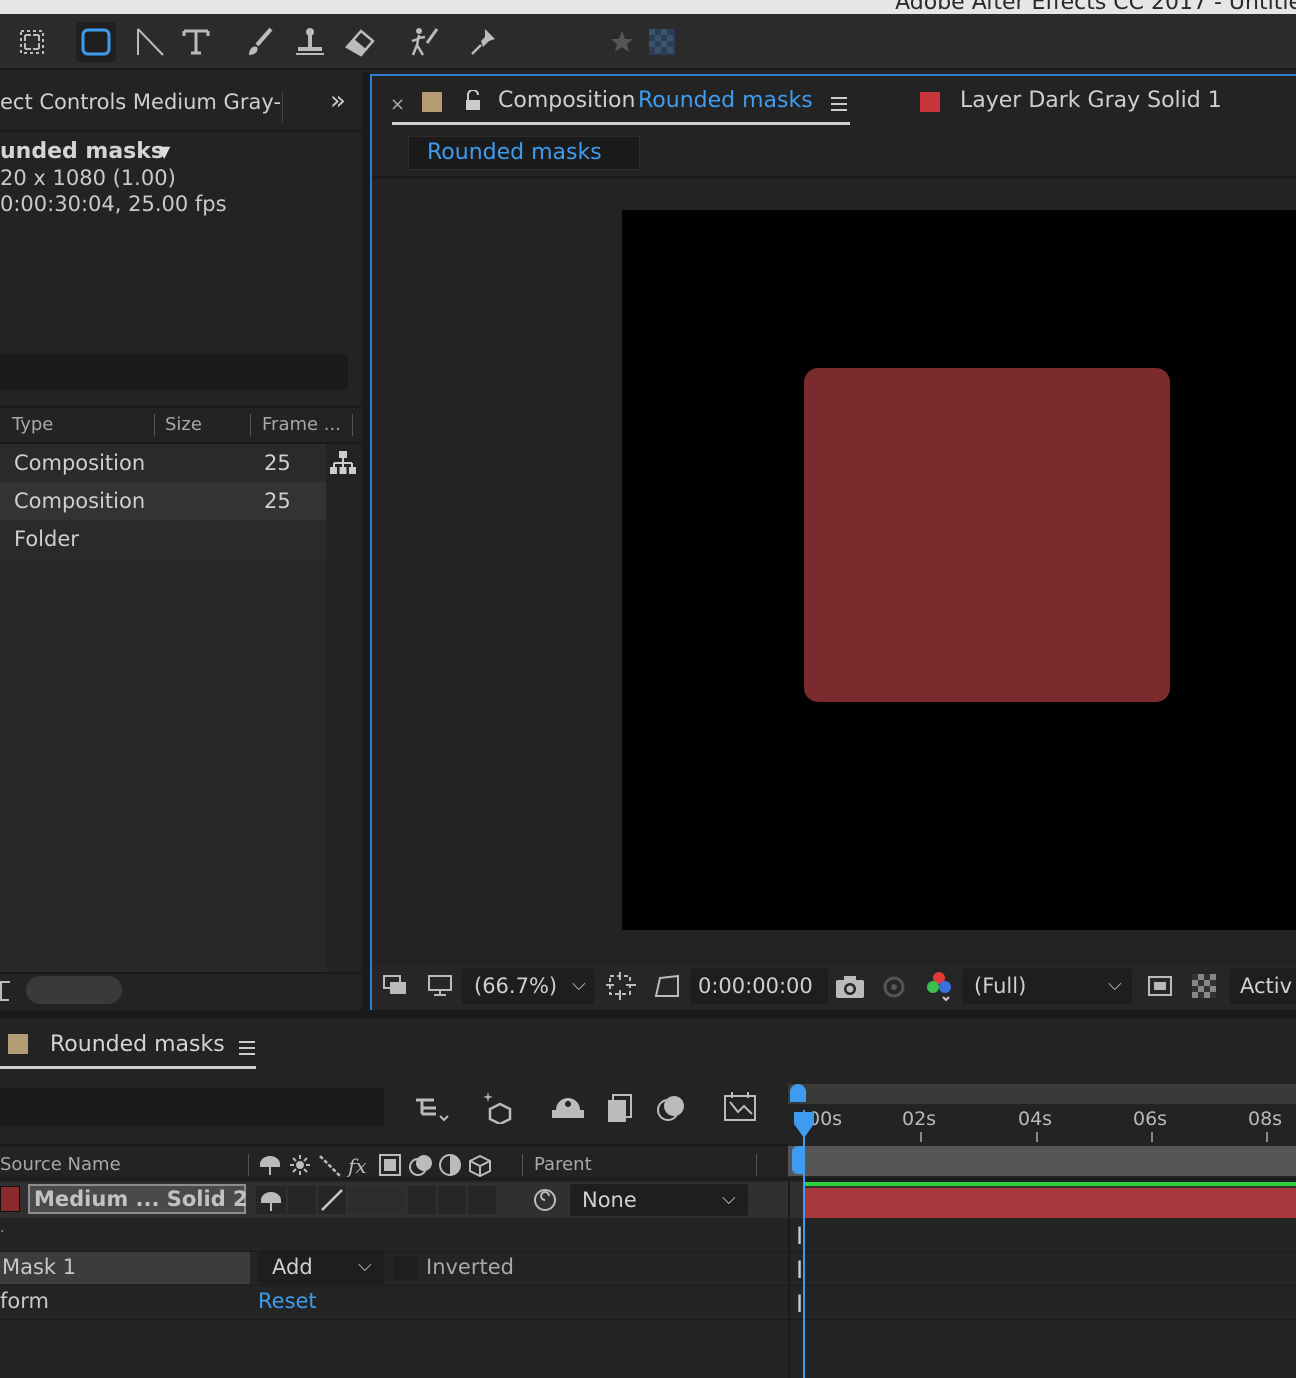 This screenshot has width=1296, height=1378. Describe the element at coordinates (321, 1268) in the screenshot. I see `mask-mode-dropdown: Add ⌵` at that location.